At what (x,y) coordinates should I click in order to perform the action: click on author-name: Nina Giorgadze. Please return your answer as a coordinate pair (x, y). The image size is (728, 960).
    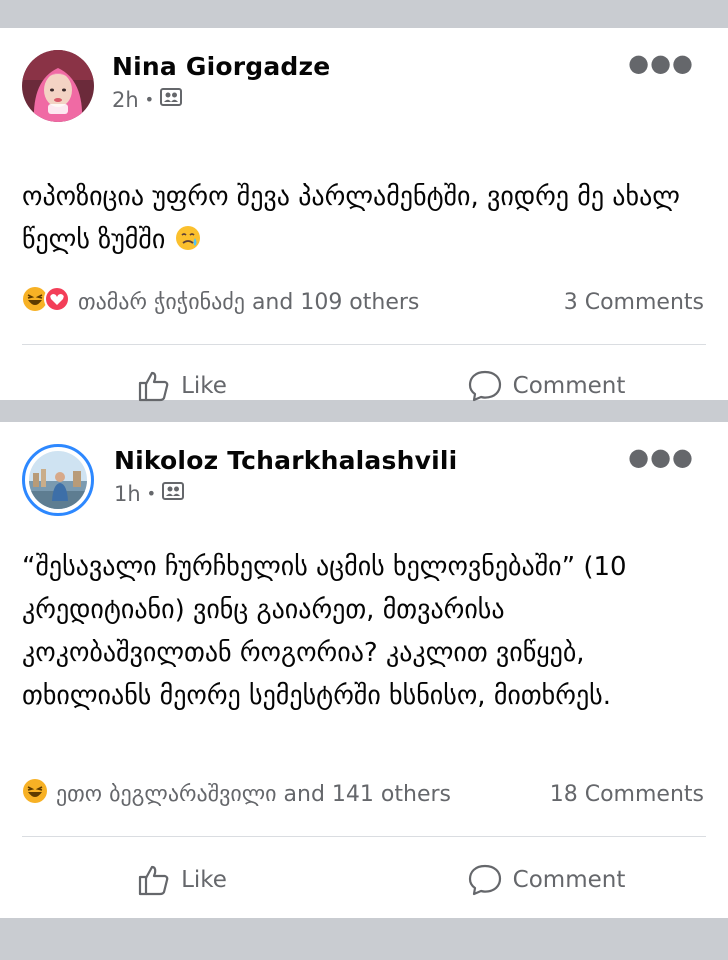
    Looking at the image, I should click on (221, 66).